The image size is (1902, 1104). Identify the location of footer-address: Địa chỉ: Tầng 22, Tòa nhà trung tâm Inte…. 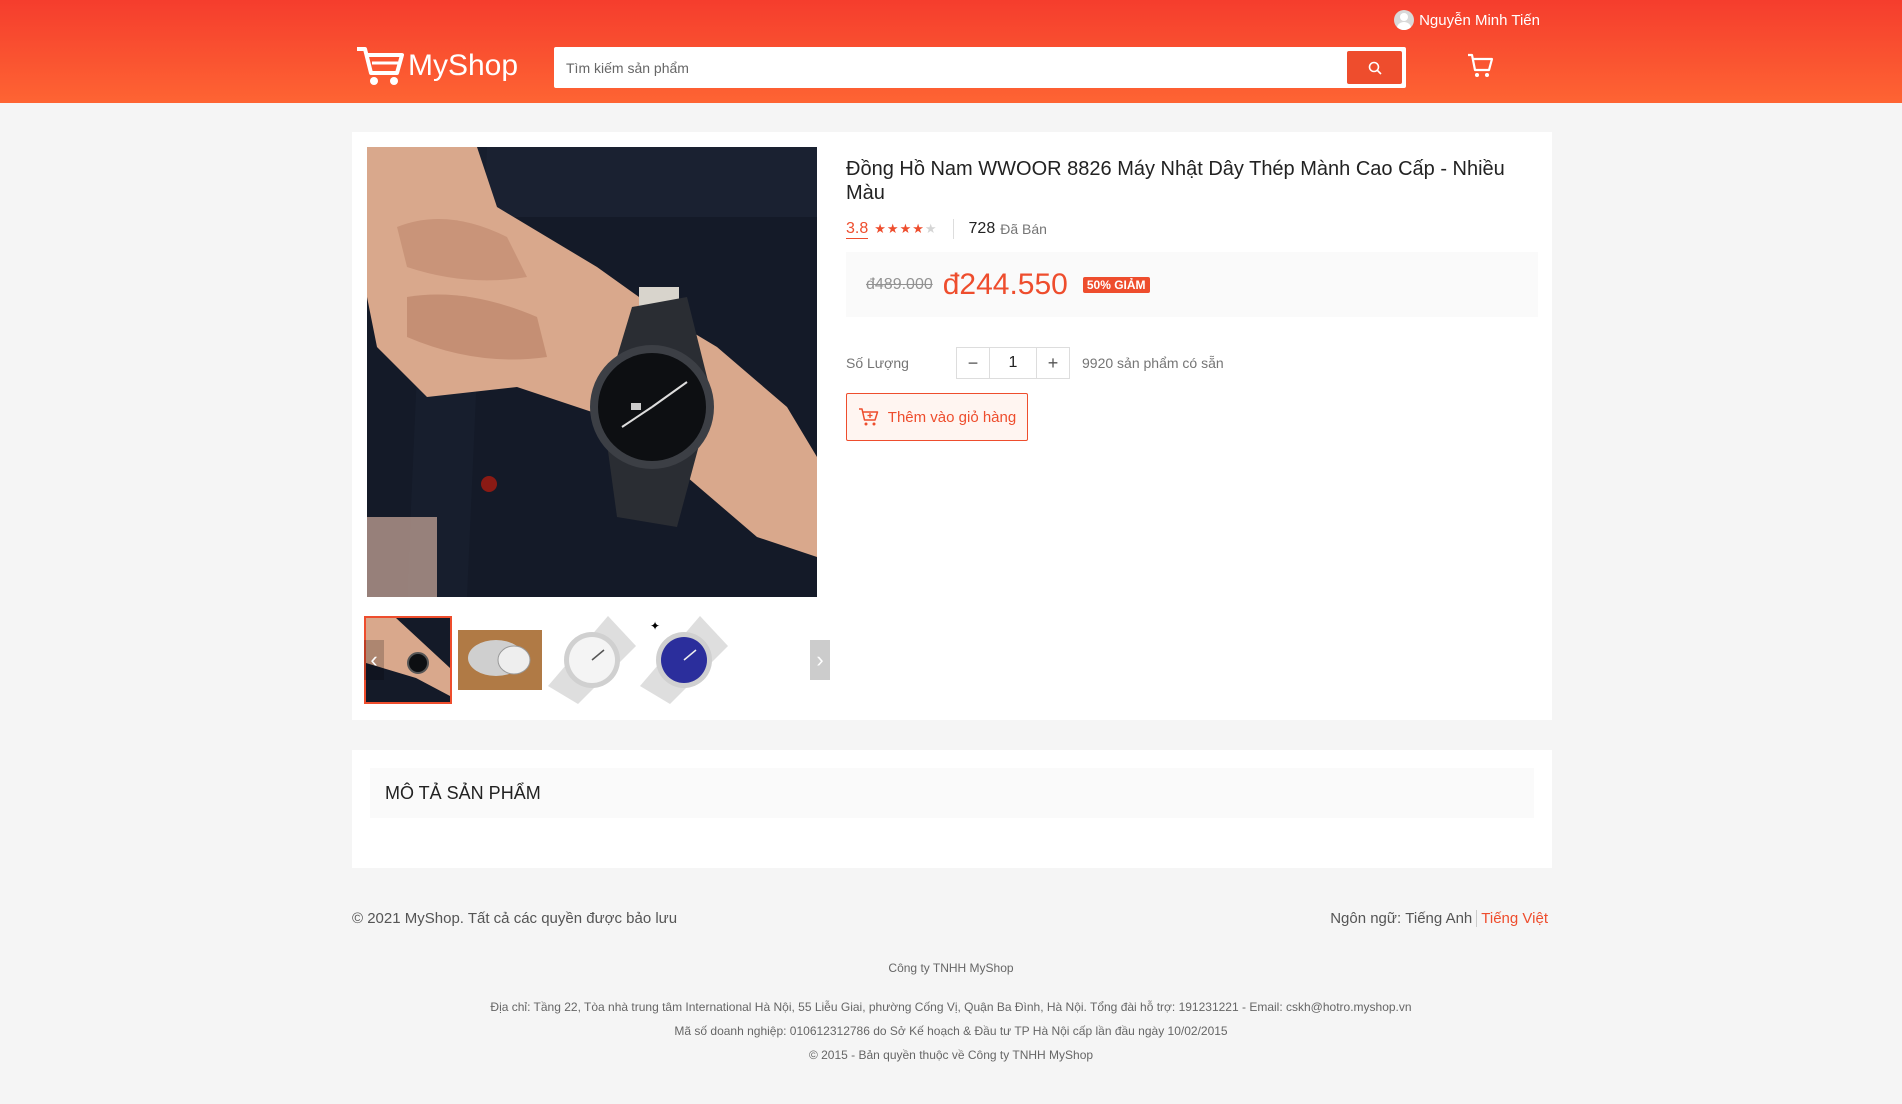
(951, 1007).